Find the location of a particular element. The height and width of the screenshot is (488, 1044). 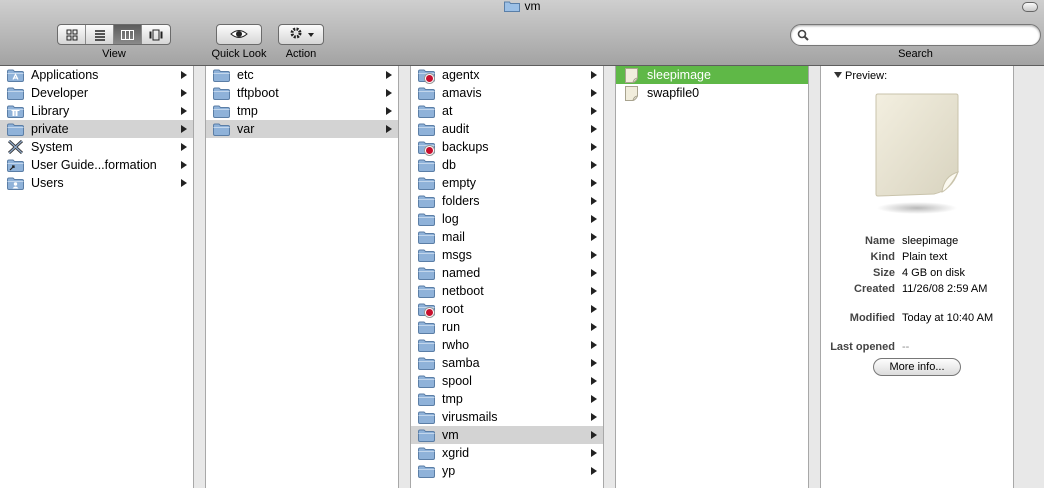

list-item-label: spool is located at coordinates (457, 381).